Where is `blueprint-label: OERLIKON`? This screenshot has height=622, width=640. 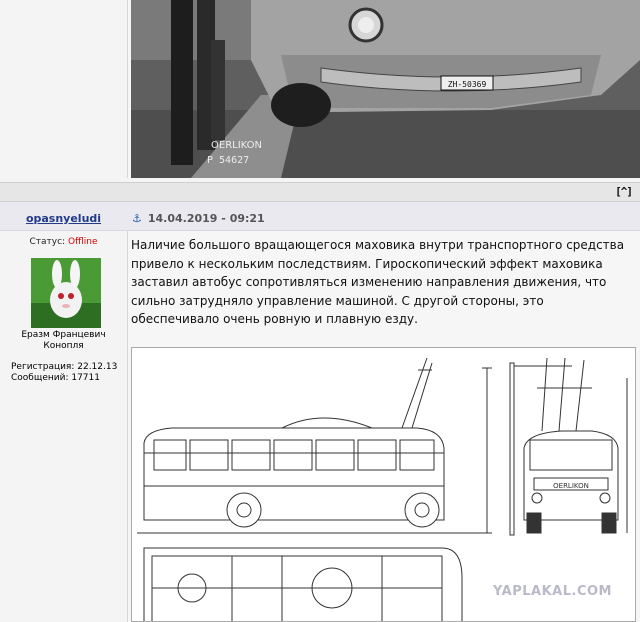 blueprint-label: OERLIKON is located at coordinates (571, 486).